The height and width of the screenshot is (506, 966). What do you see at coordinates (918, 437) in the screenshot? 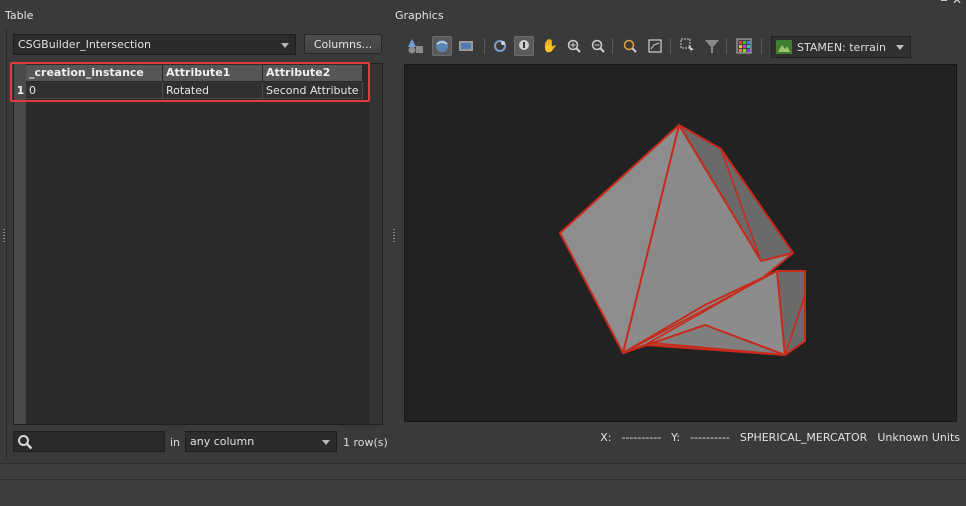
I see `units-label: Unknown Units` at bounding box center [918, 437].